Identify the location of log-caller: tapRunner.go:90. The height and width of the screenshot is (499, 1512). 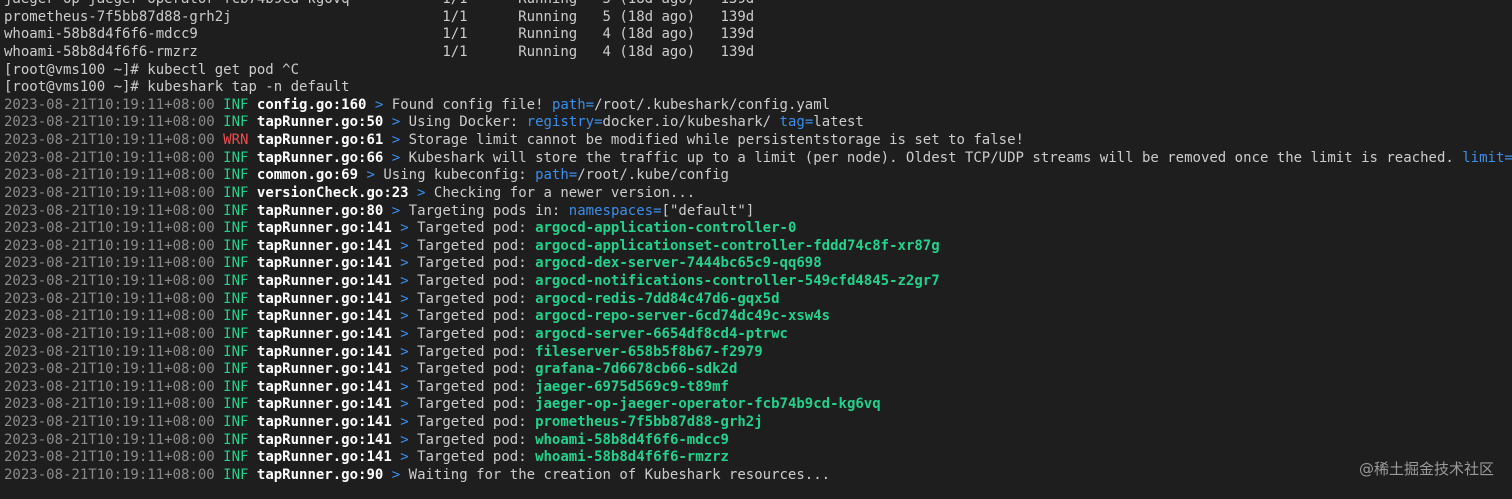
(320, 474).